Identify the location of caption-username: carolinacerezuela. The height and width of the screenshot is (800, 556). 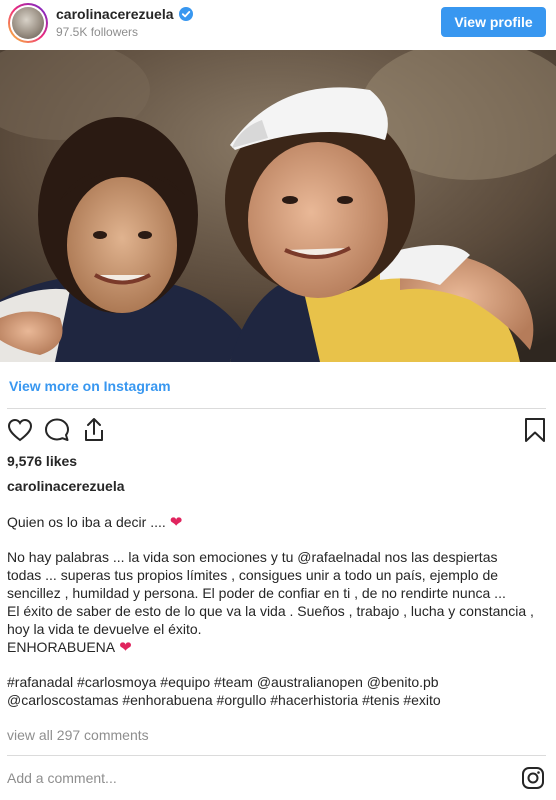
(66, 486).